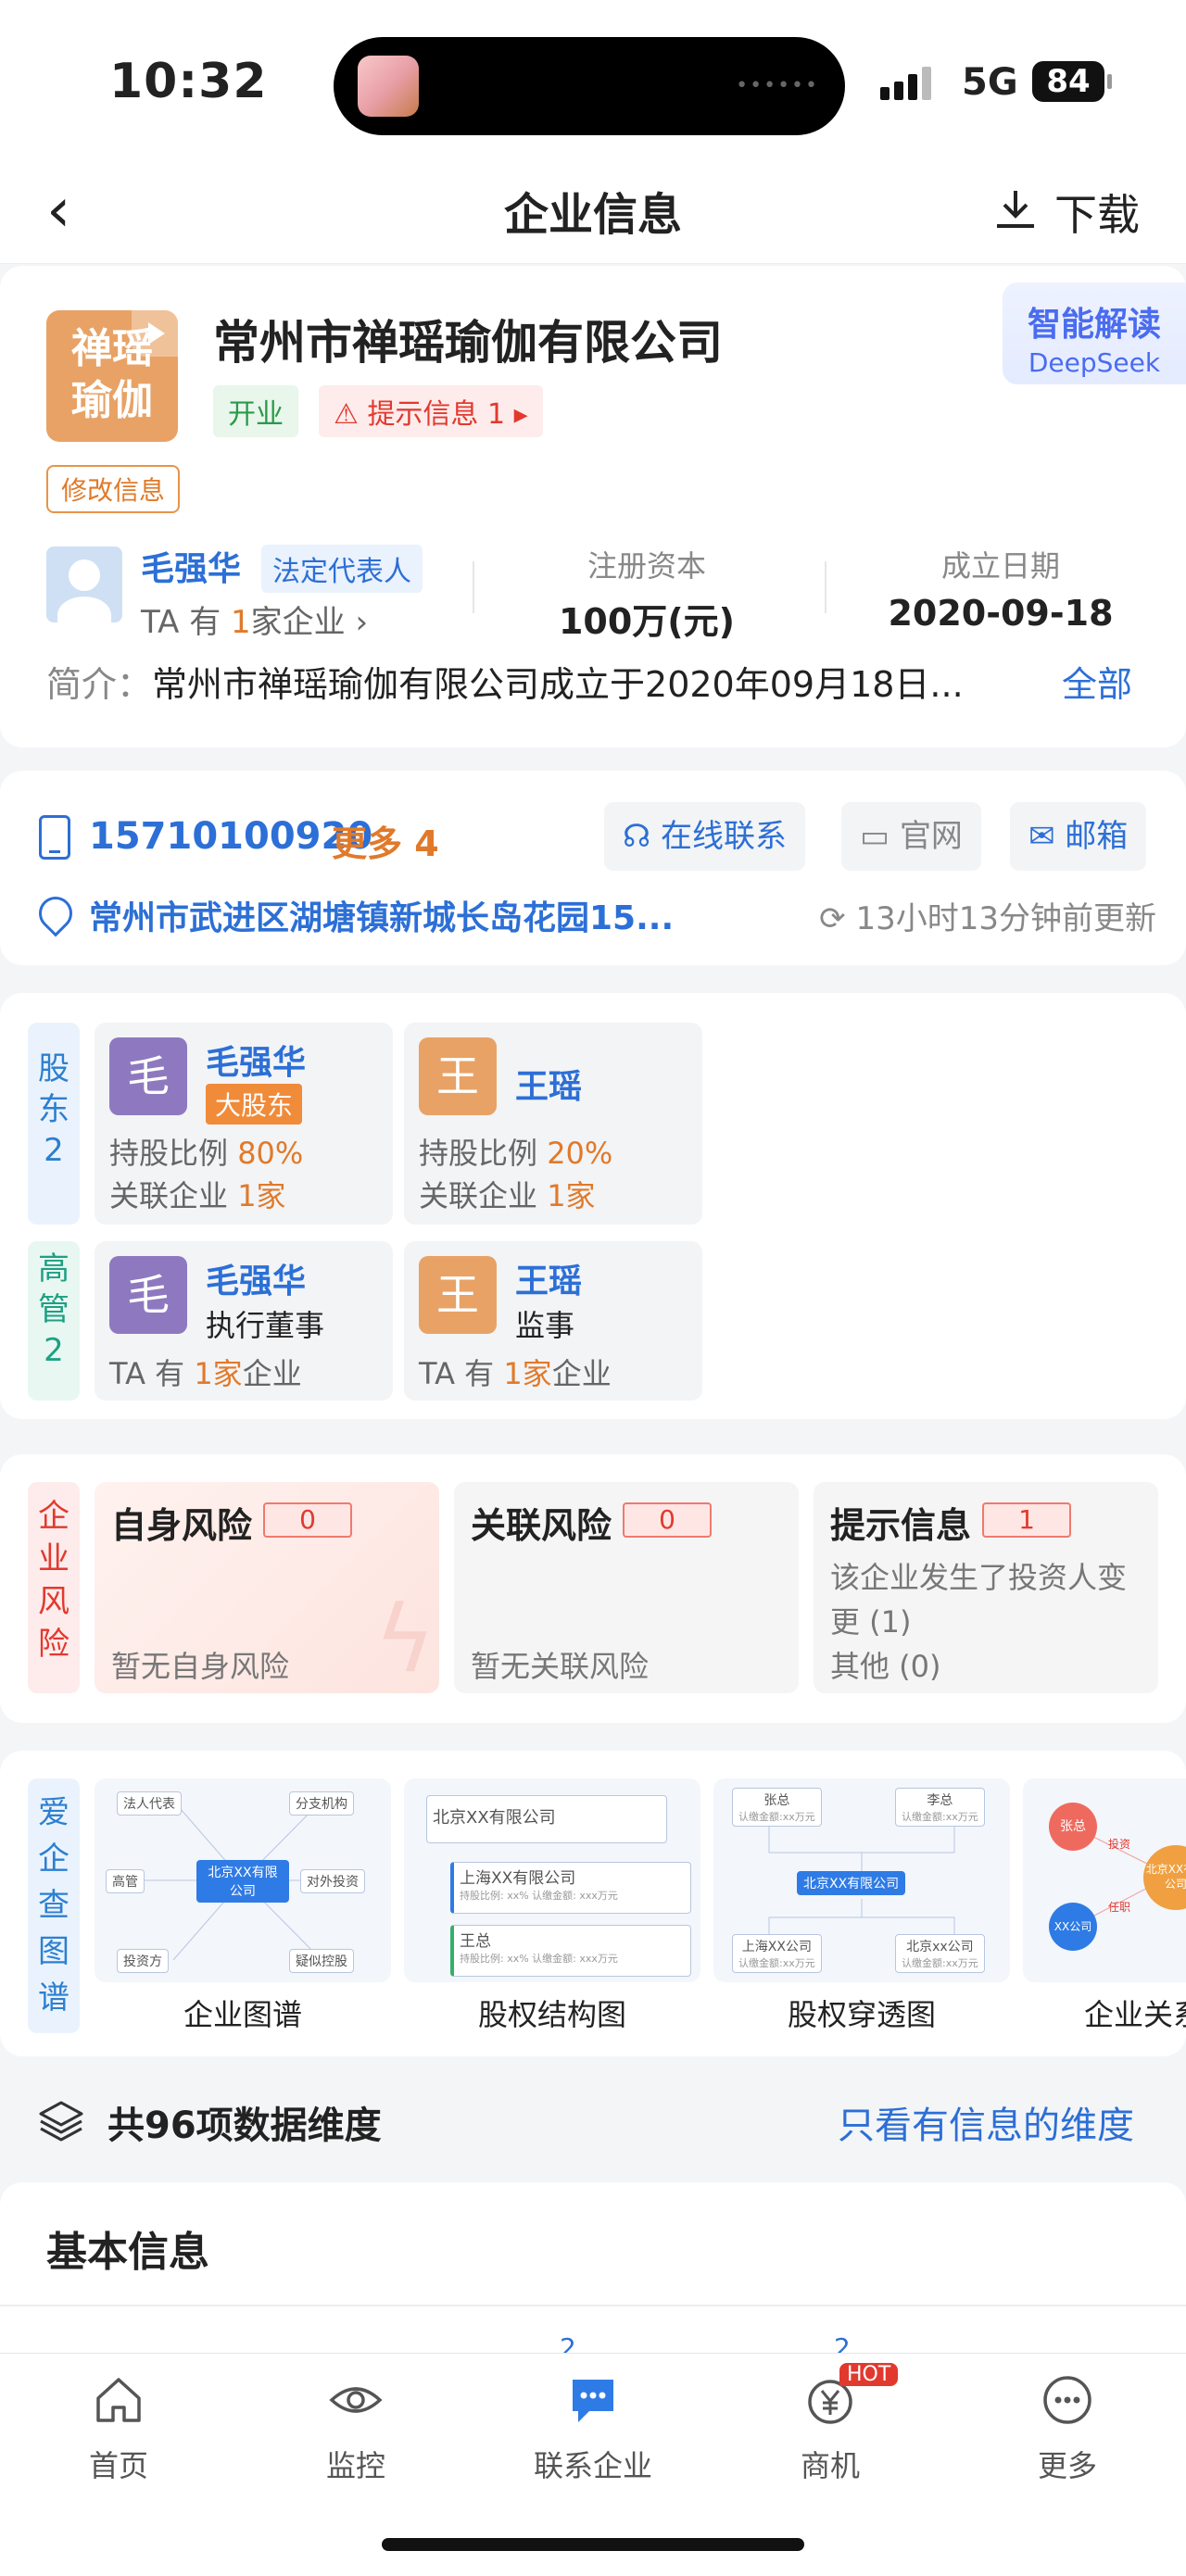  I want to click on risk-label-char4: 险, so click(53, 1644).